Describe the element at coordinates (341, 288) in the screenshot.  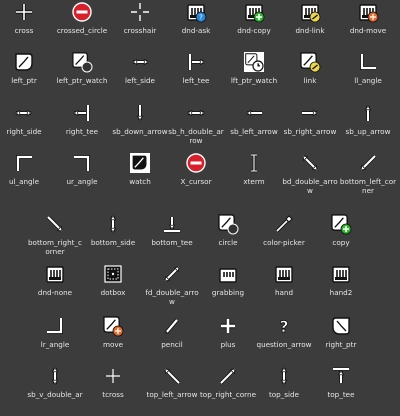
I see `cursor-tile-hand2: hand2` at that location.